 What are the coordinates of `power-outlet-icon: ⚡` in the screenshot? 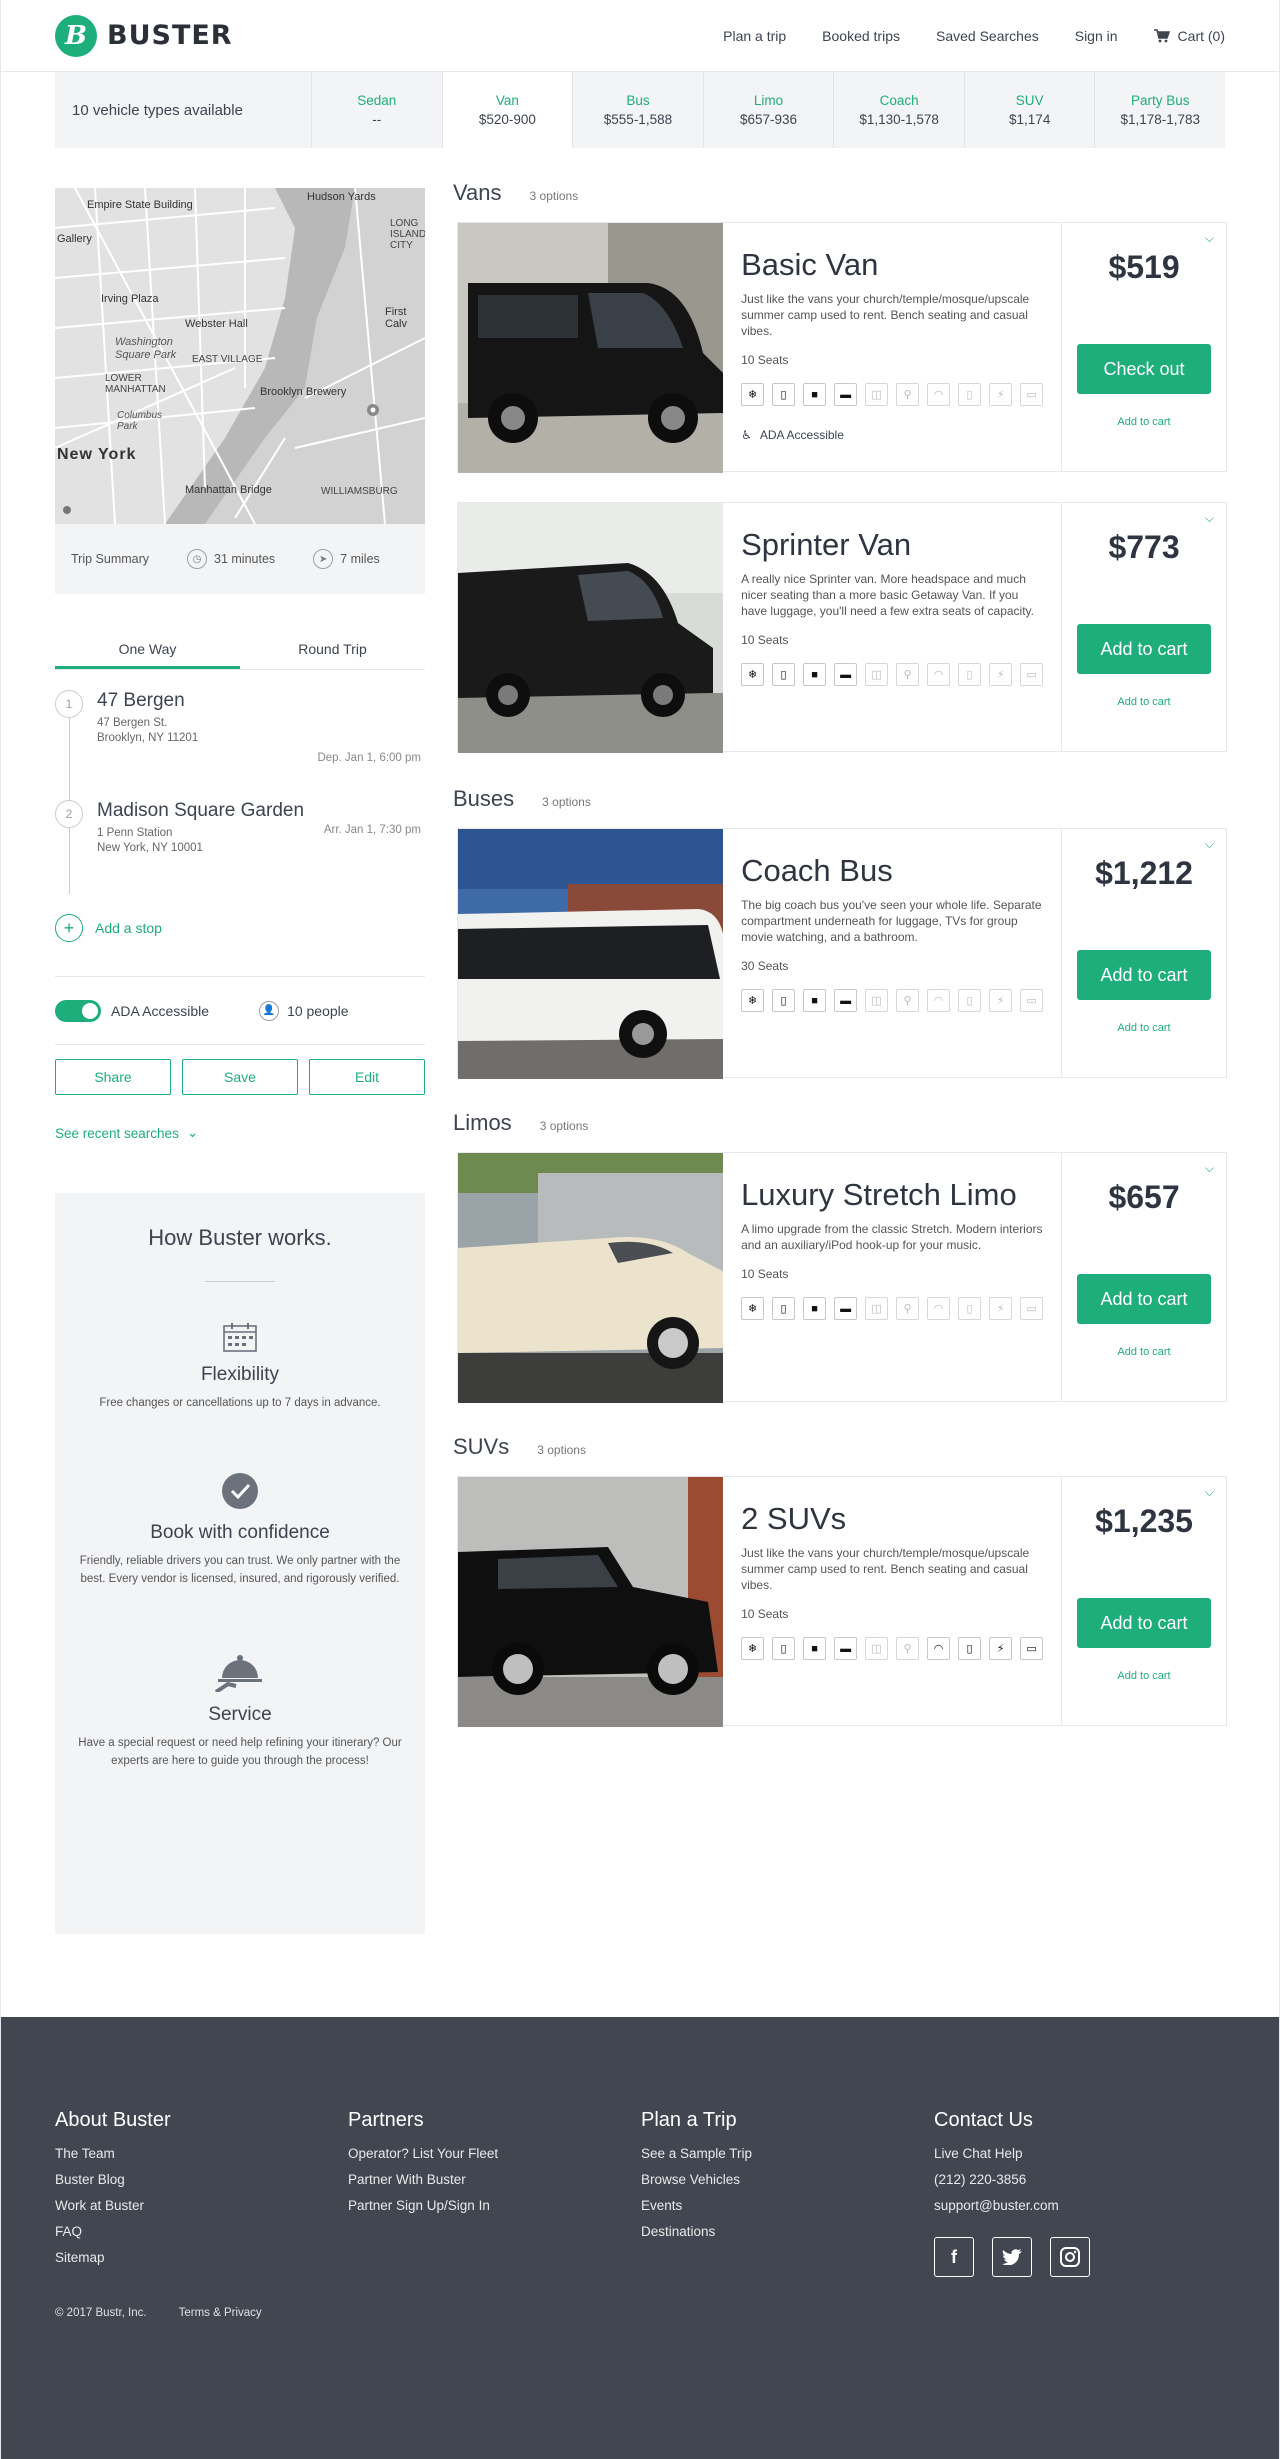 It's located at (1001, 1308).